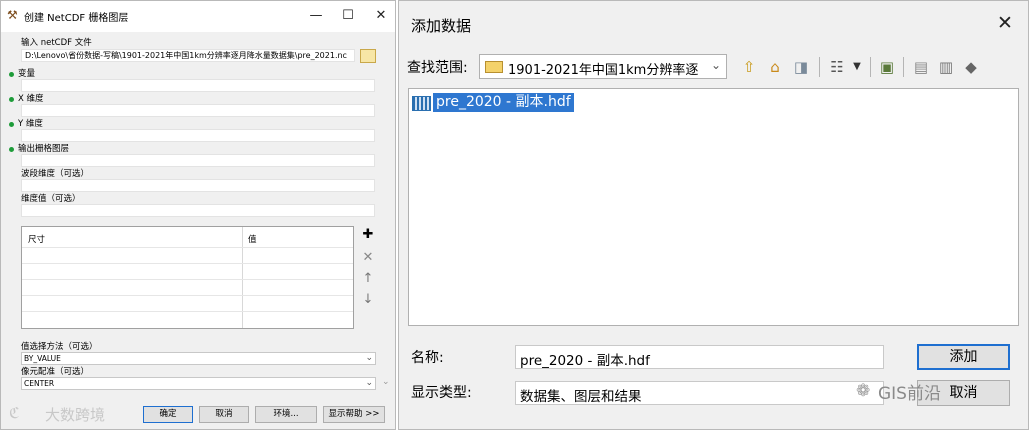 This screenshot has height=430, width=1029. What do you see at coordinates (51, 199) in the screenshot?
I see `dimension-values-label: 维度值（可选）` at bounding box center [51, 199].